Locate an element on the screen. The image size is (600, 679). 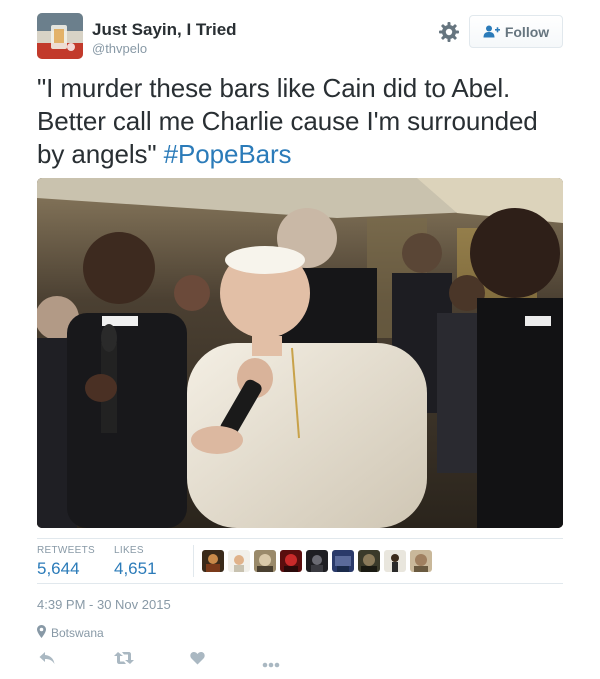
tweet-header: Just Sayin, I Tried @thvpelo Follow is located at coordinates (300, 38).